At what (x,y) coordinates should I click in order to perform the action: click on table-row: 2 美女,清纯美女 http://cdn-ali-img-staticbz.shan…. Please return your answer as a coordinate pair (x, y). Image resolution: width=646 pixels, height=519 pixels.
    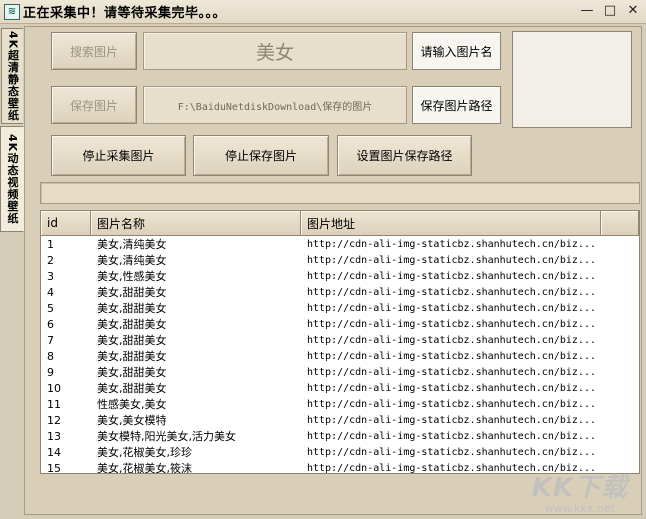
    Looking at the image, I should click on (340, 260).